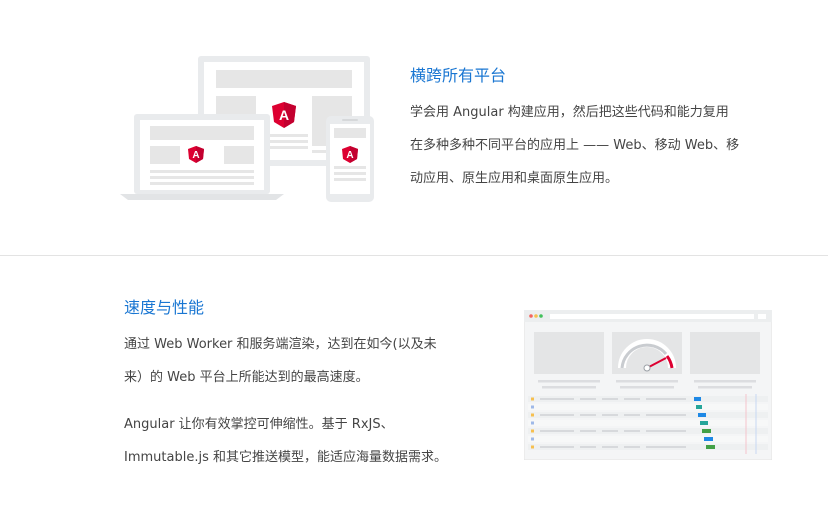 This screenshot has height=507, width=828. Describe the element at coordinates (514, 178) in the screenshot. I see `cross-platform-line-3: 动应用、原生应用和桌面原生应用。` at that location.